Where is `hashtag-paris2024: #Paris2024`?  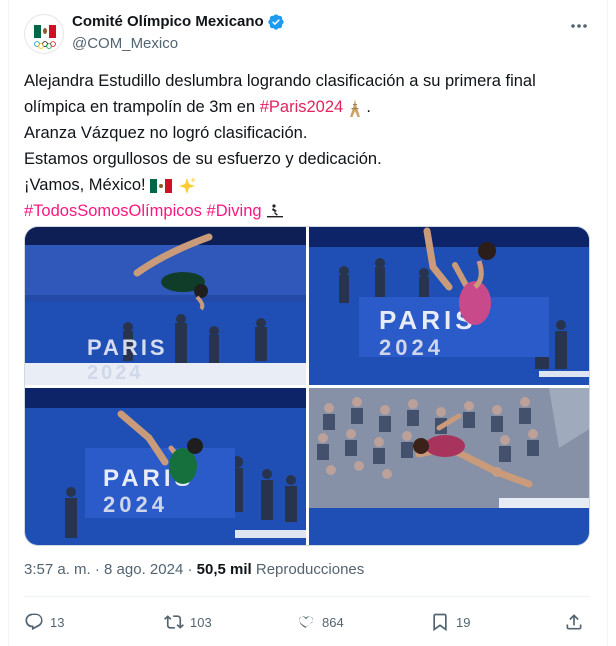
hashtag-paris2024: #Paris2024 is located at coordinates (301, 107).